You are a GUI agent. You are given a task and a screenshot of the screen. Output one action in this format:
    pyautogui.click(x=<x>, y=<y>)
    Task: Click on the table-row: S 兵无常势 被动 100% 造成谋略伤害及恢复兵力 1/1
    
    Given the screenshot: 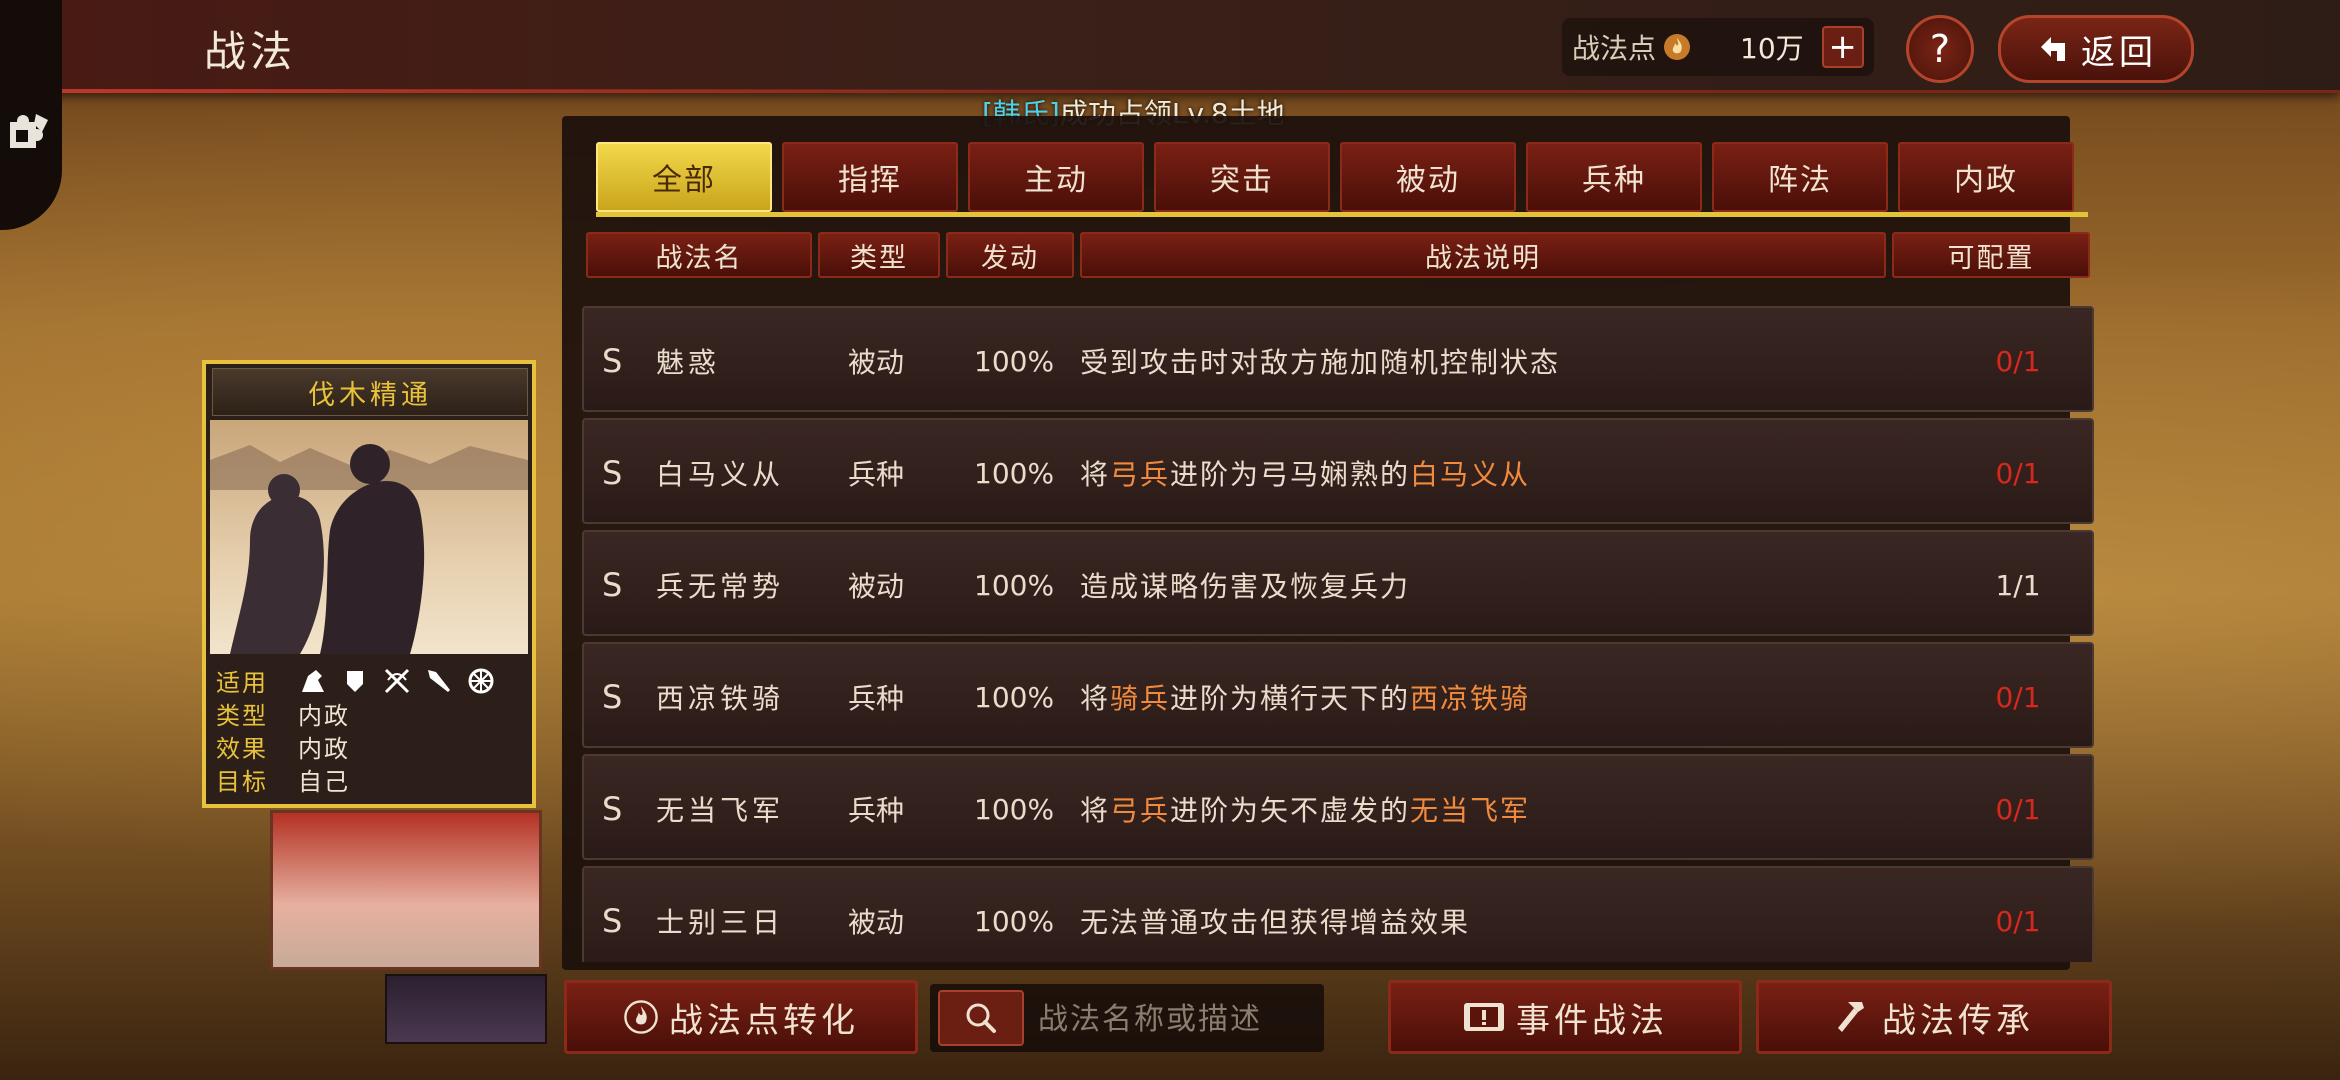 What is the action you would take?
    pyautogui.click(x=1338, y=583)
    